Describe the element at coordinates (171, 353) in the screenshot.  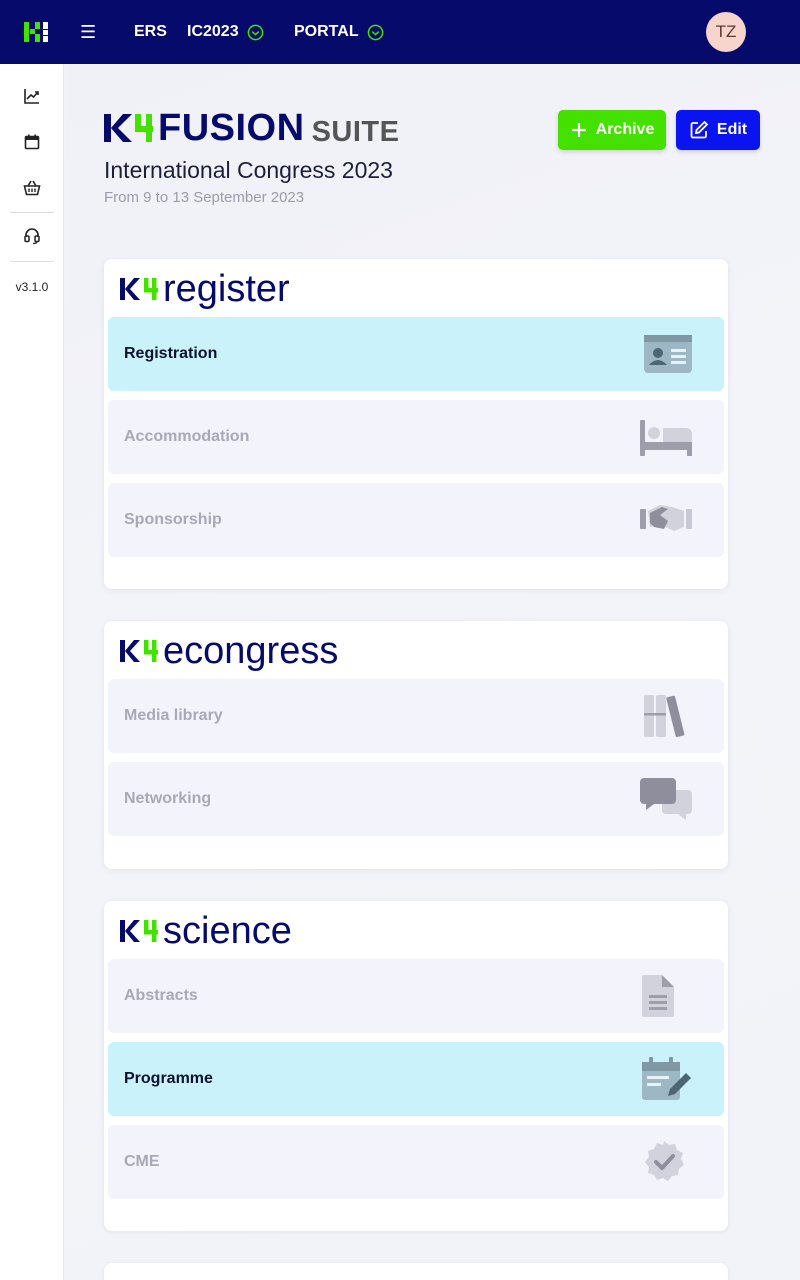
I see `module-label: Registration` at that location.